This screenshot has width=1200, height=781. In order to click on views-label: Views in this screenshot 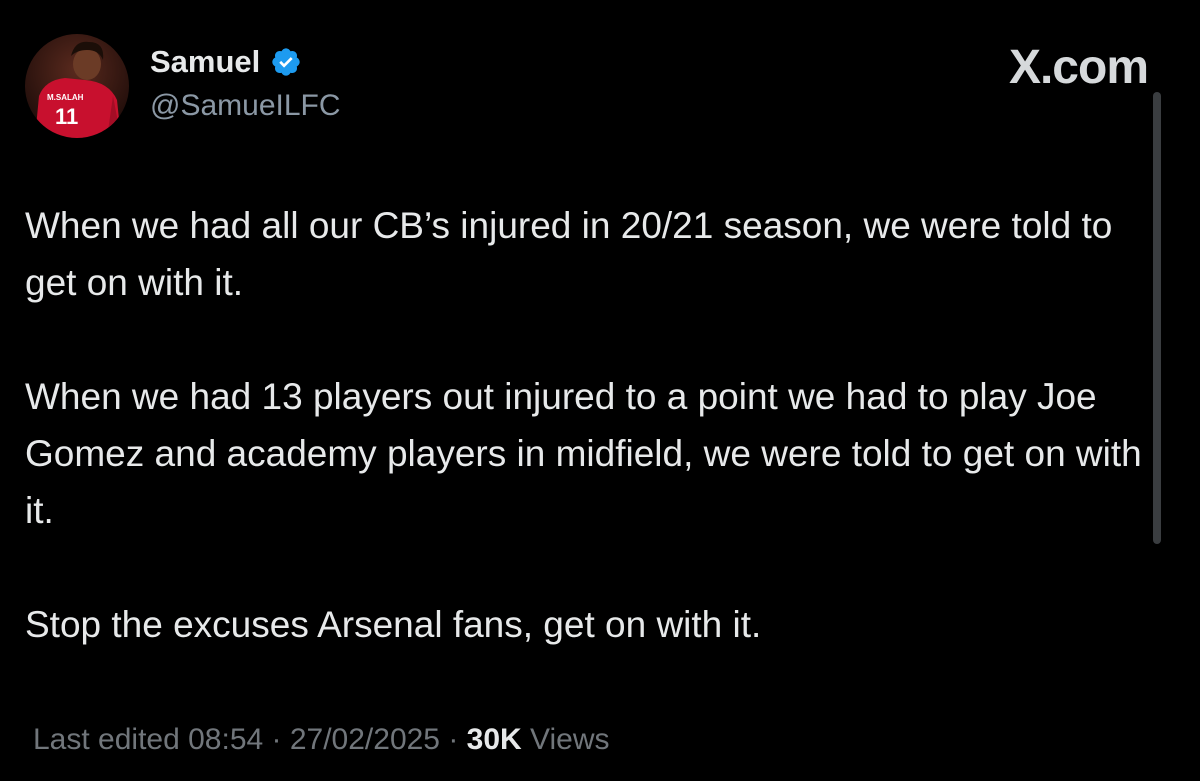, I will do `click(565, 739)`.